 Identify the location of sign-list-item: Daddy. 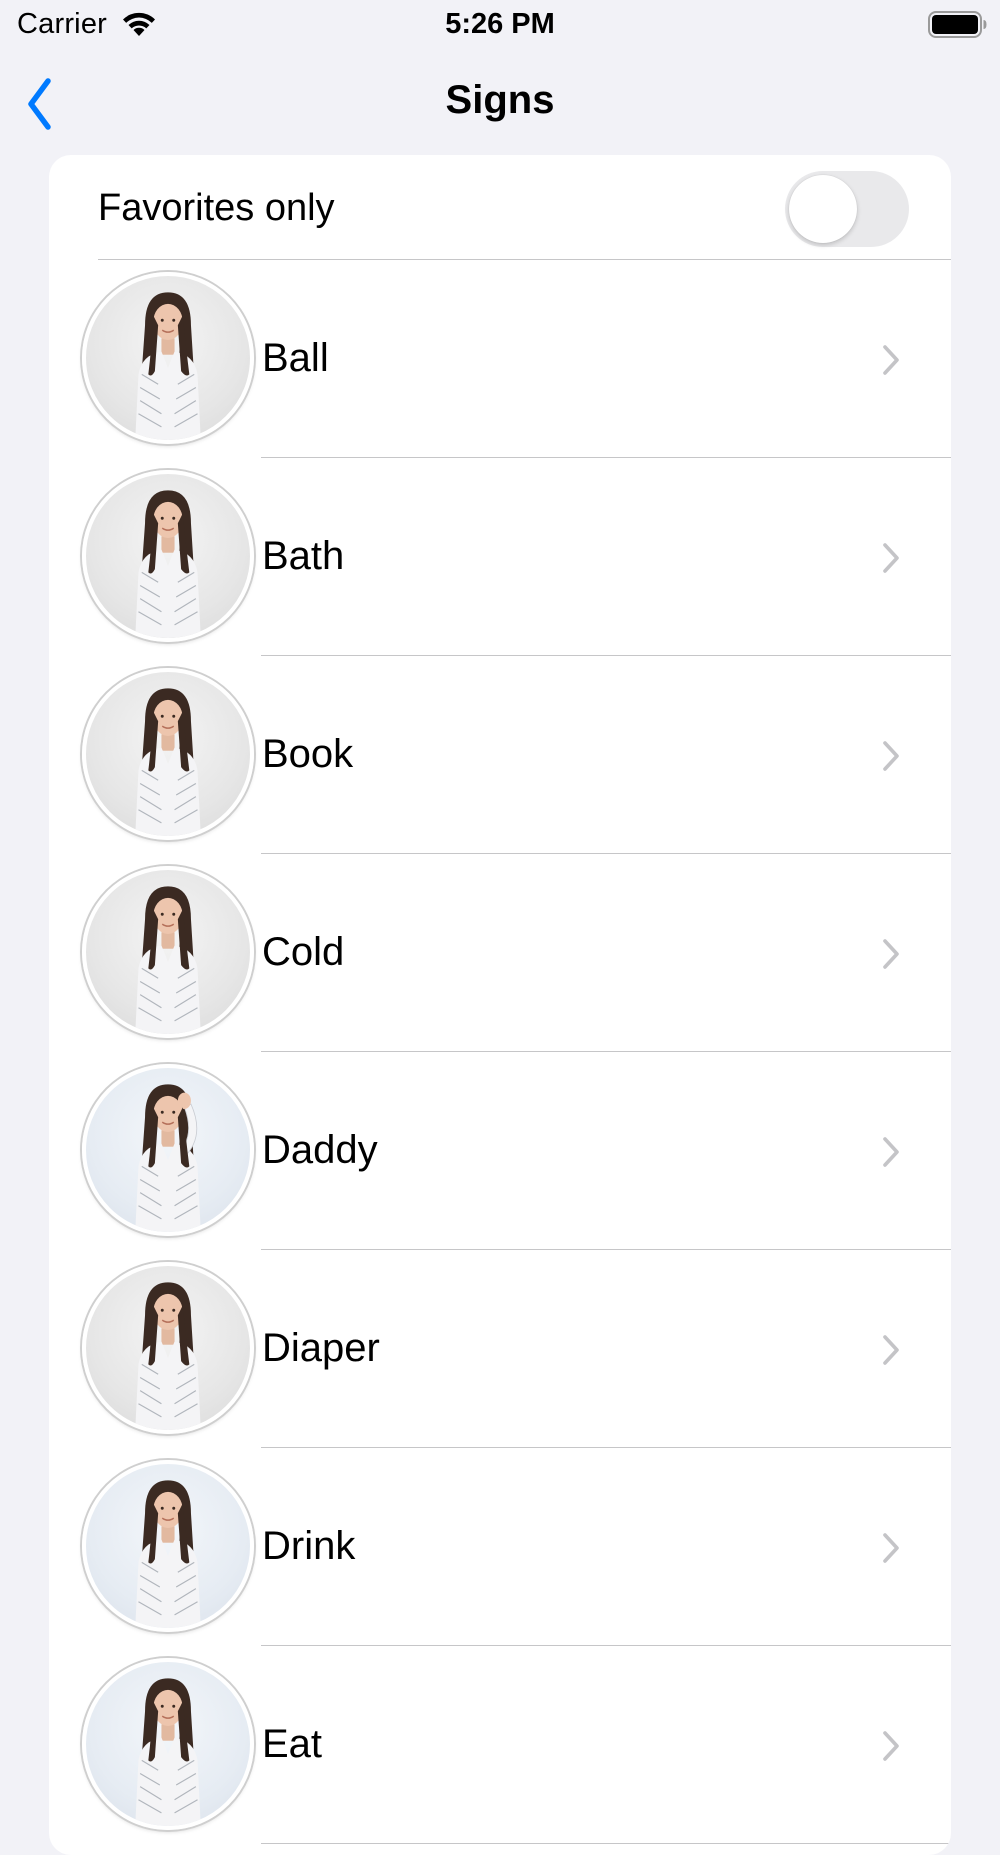
(500, 1151).